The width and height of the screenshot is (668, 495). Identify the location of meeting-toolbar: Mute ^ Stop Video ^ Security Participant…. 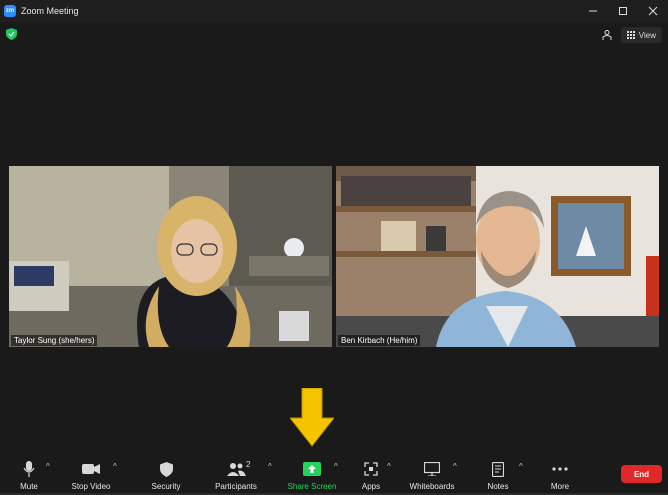
(334, 473).